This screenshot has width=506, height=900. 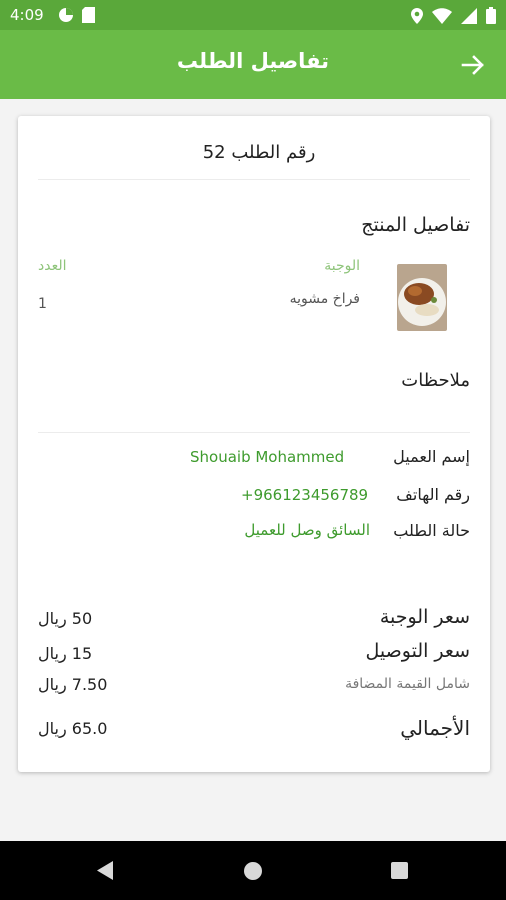 I want to click on vat-value: 7.50 ريال, so click(x=73, y=684).